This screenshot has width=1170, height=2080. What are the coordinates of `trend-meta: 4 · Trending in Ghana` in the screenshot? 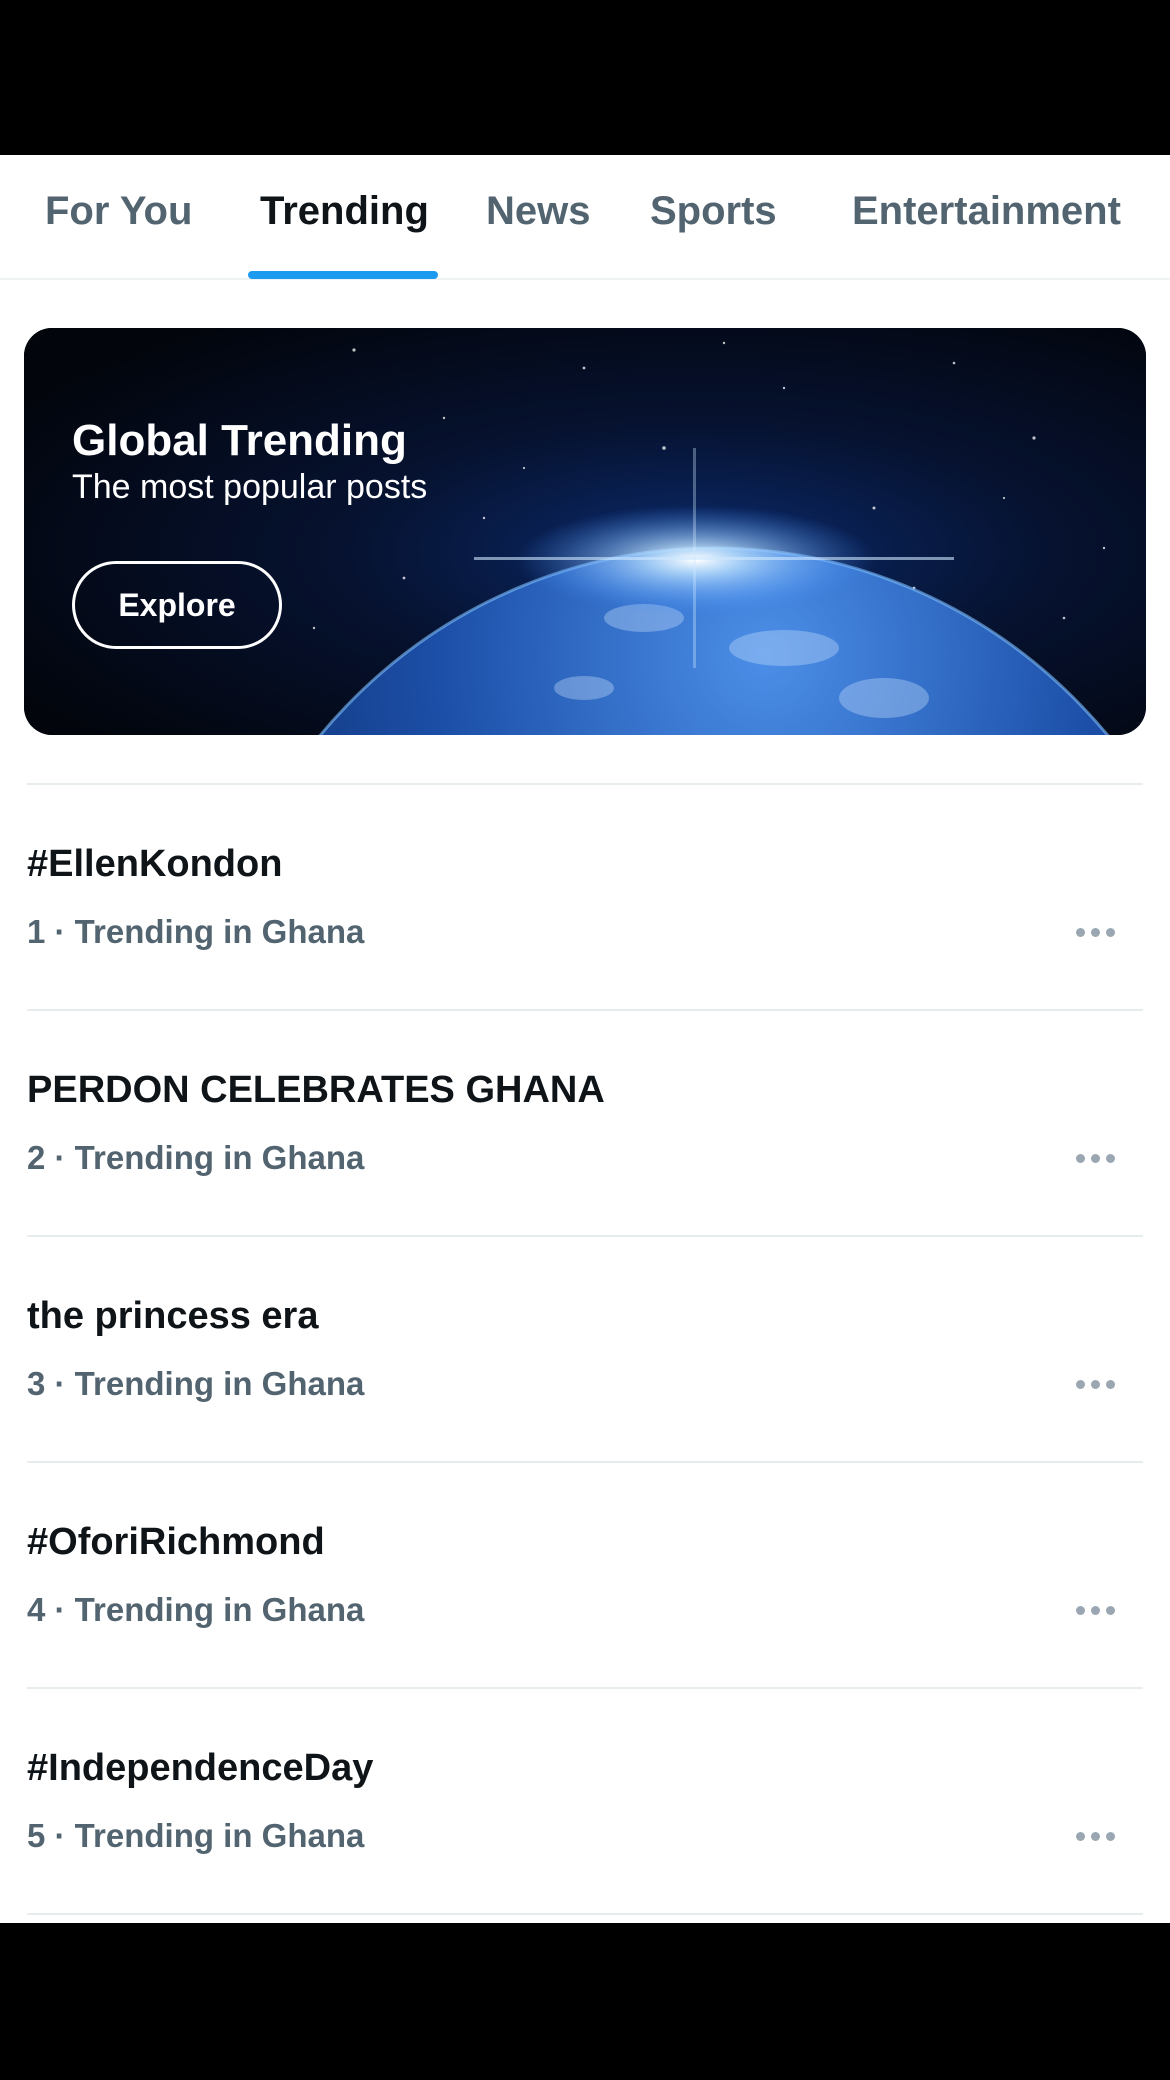 It's located at (196, 1609).